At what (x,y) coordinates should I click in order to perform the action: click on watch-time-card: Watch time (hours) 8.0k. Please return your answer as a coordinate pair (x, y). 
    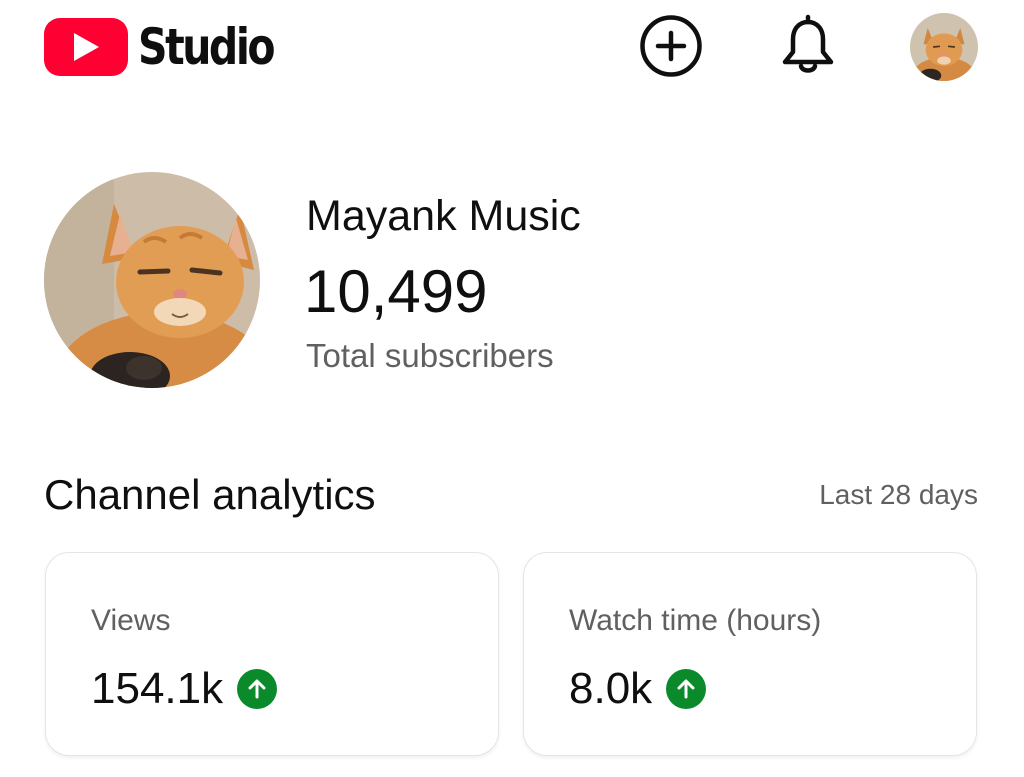
    Looking at the image, I should click on (750, 654).